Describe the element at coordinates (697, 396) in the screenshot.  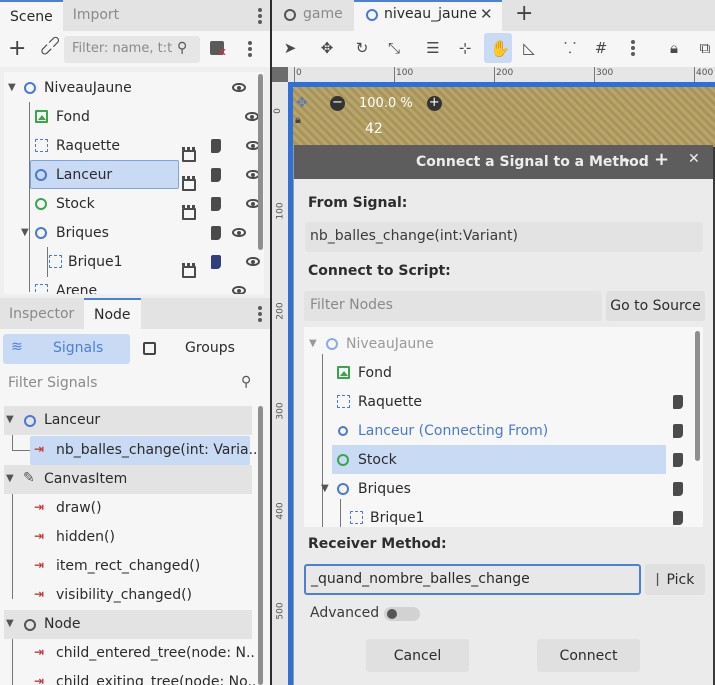
I see `dialog-tree-scrollbar` at that location.